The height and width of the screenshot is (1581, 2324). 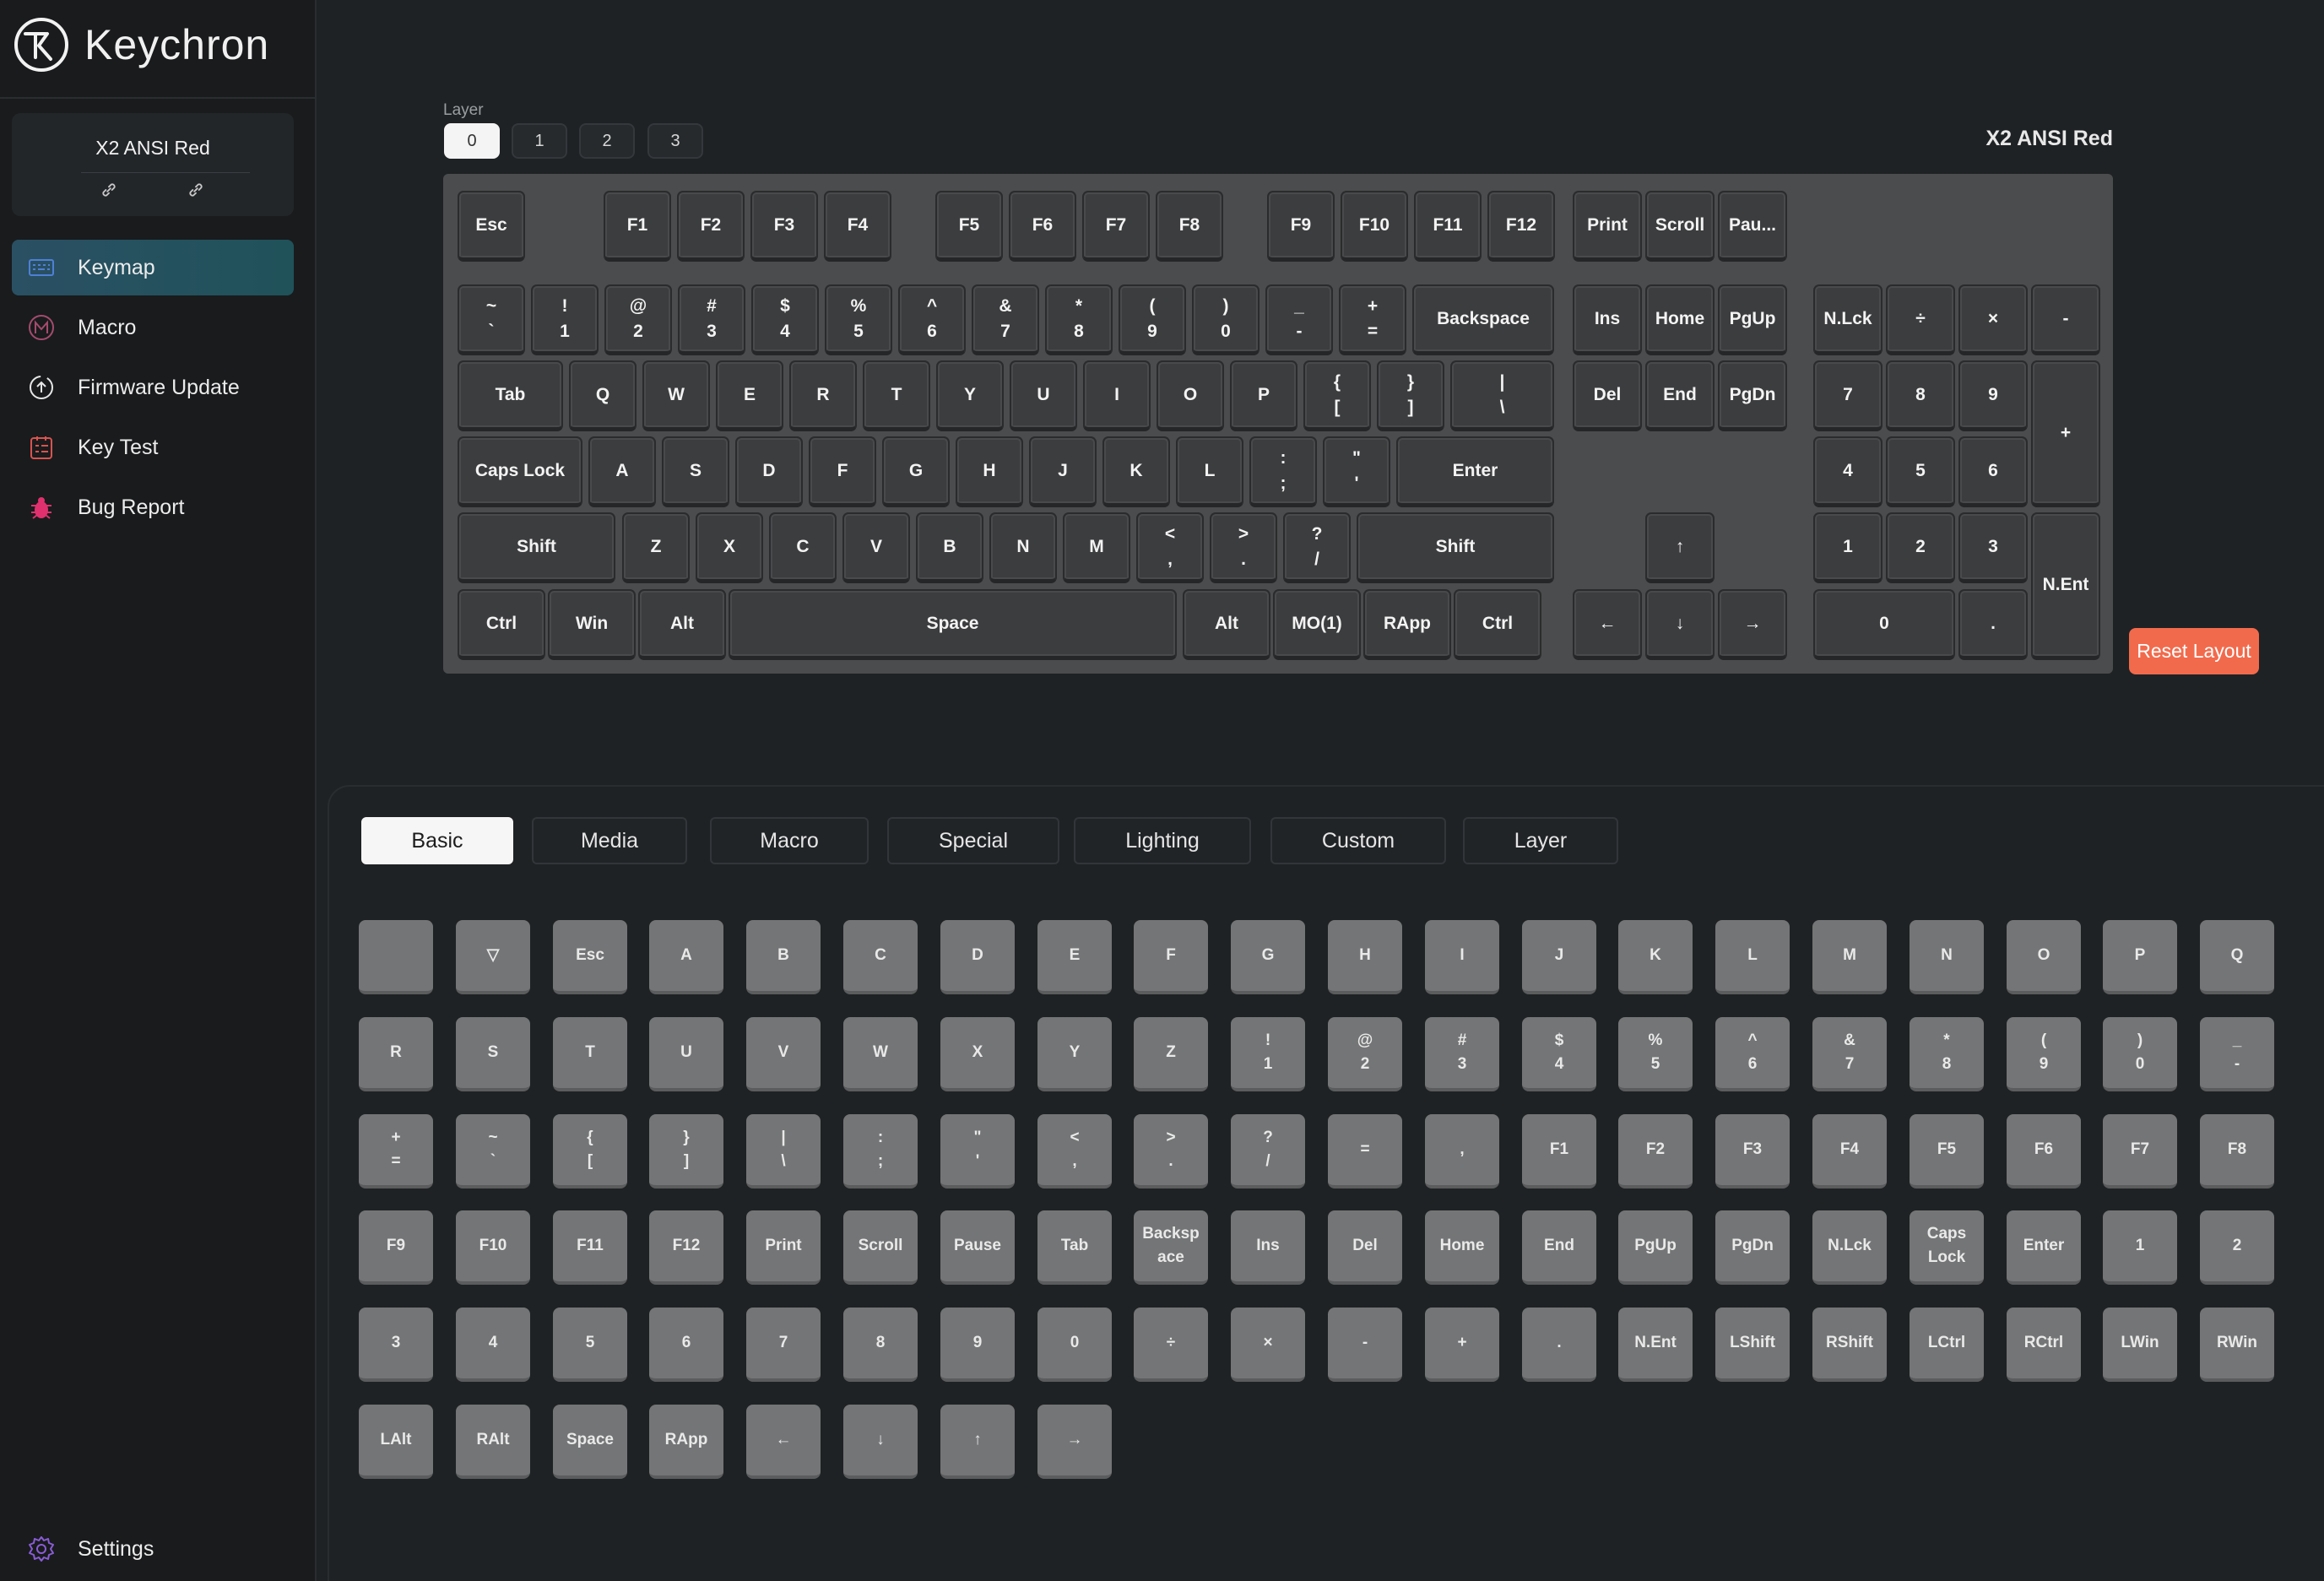 I want to click on keycode-2: @2, so click(x=1365, y=1054).